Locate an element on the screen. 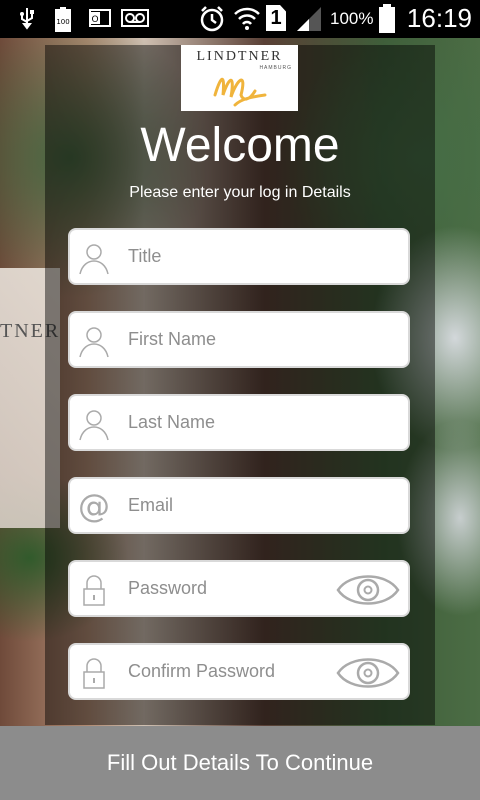 Image resolution: width=480 pixels, height=800 pixels. sim-icon: 1 is located at coordinates (276, 18).